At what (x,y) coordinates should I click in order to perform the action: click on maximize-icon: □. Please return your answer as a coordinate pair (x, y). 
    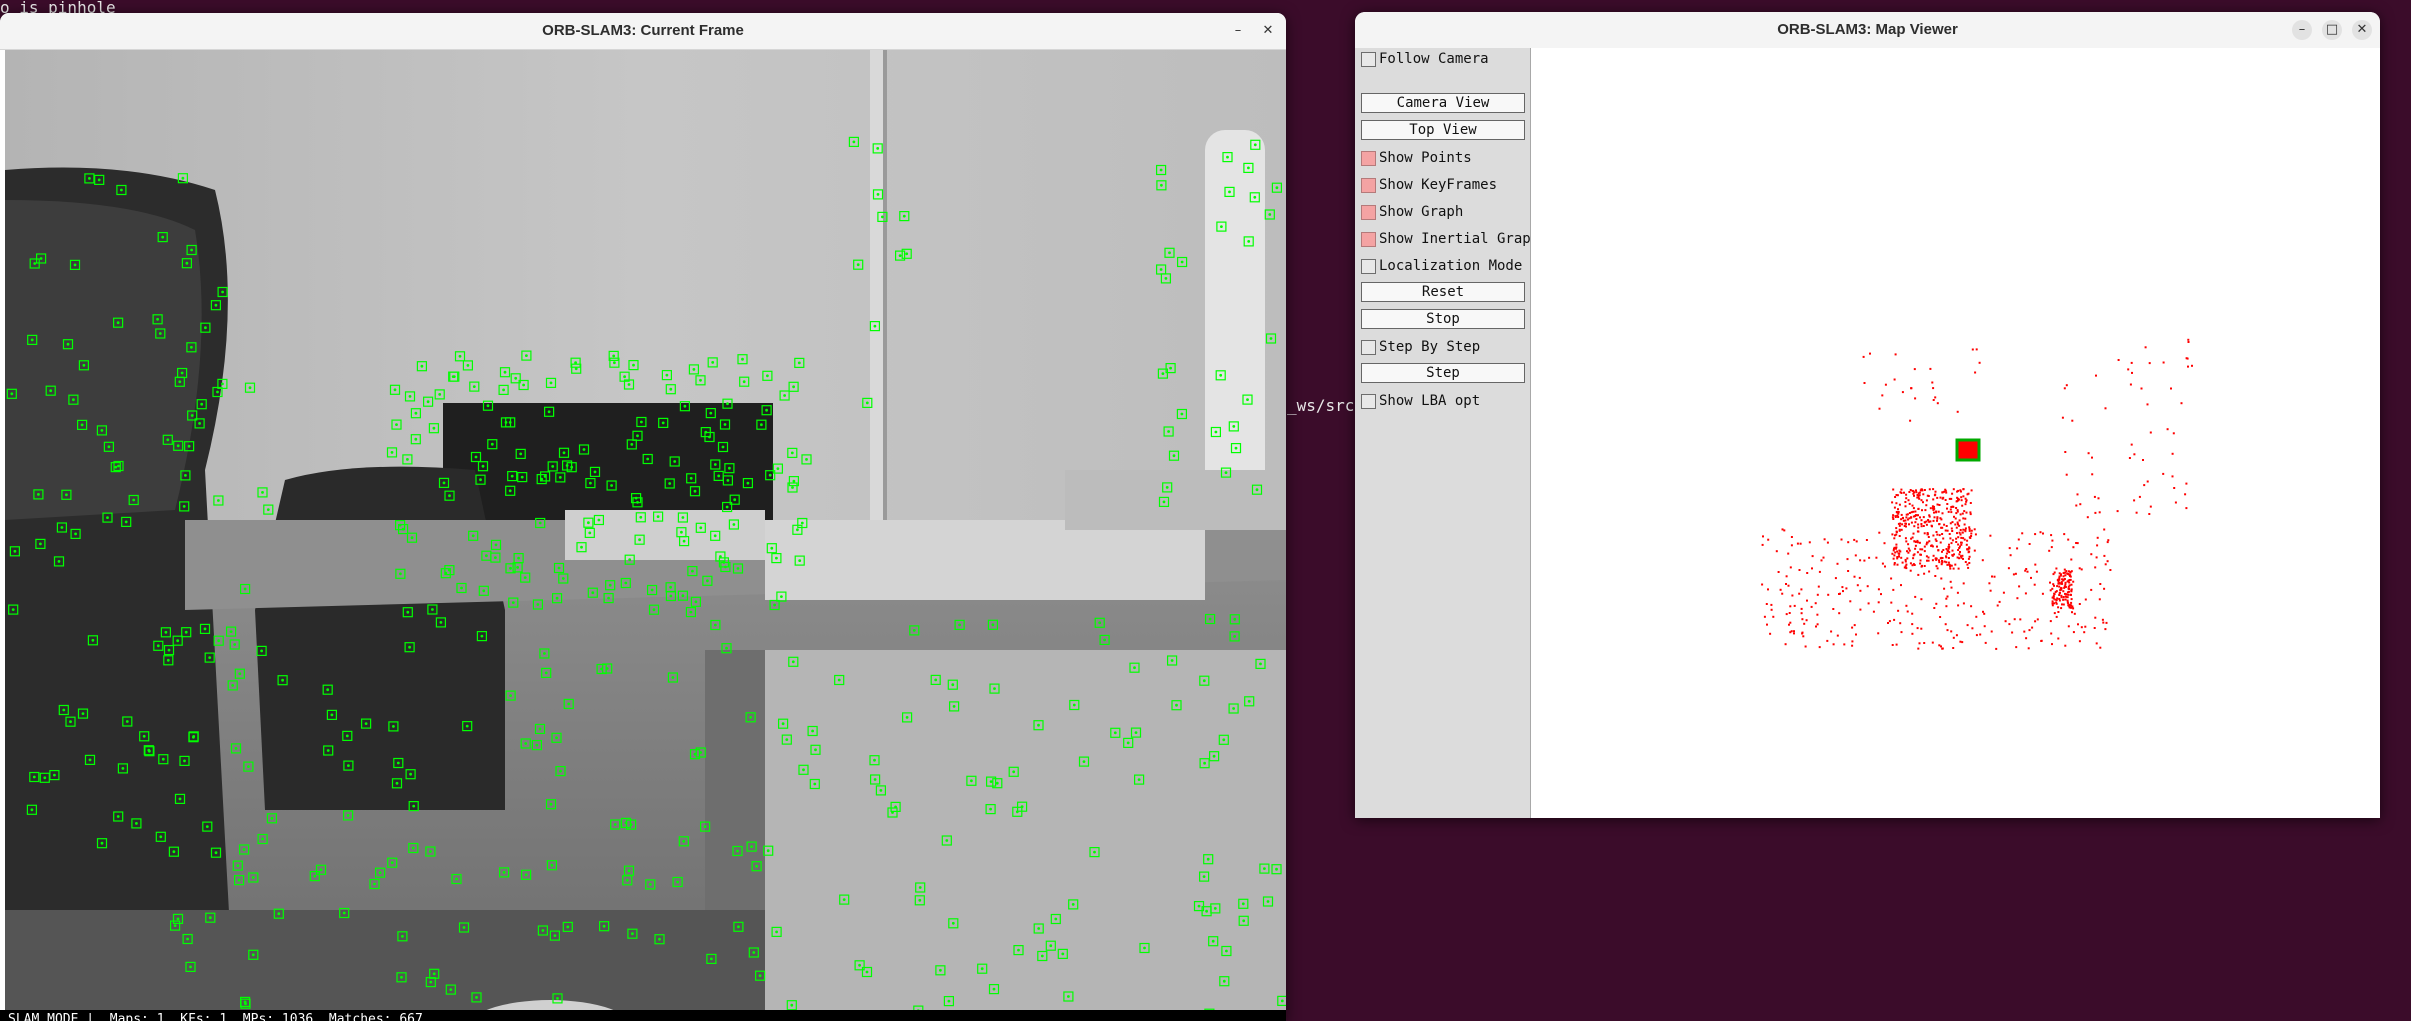
    Looking at the image, I should click on (2332, 30).